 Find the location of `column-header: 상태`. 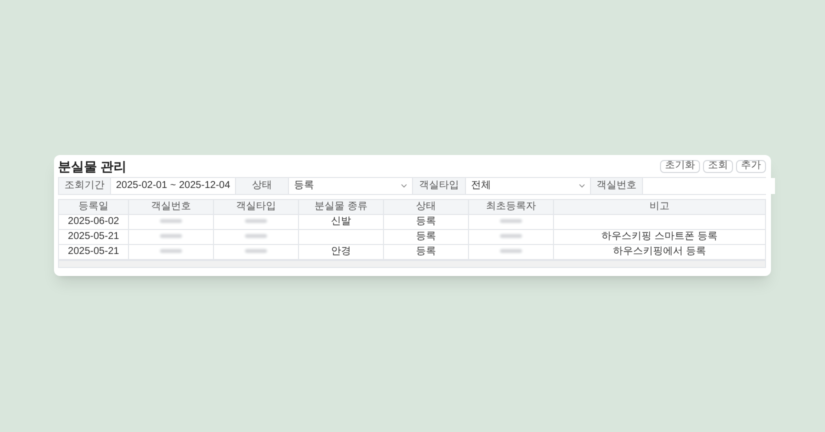

column-header: 상태 is located at coordinates (426, 206).